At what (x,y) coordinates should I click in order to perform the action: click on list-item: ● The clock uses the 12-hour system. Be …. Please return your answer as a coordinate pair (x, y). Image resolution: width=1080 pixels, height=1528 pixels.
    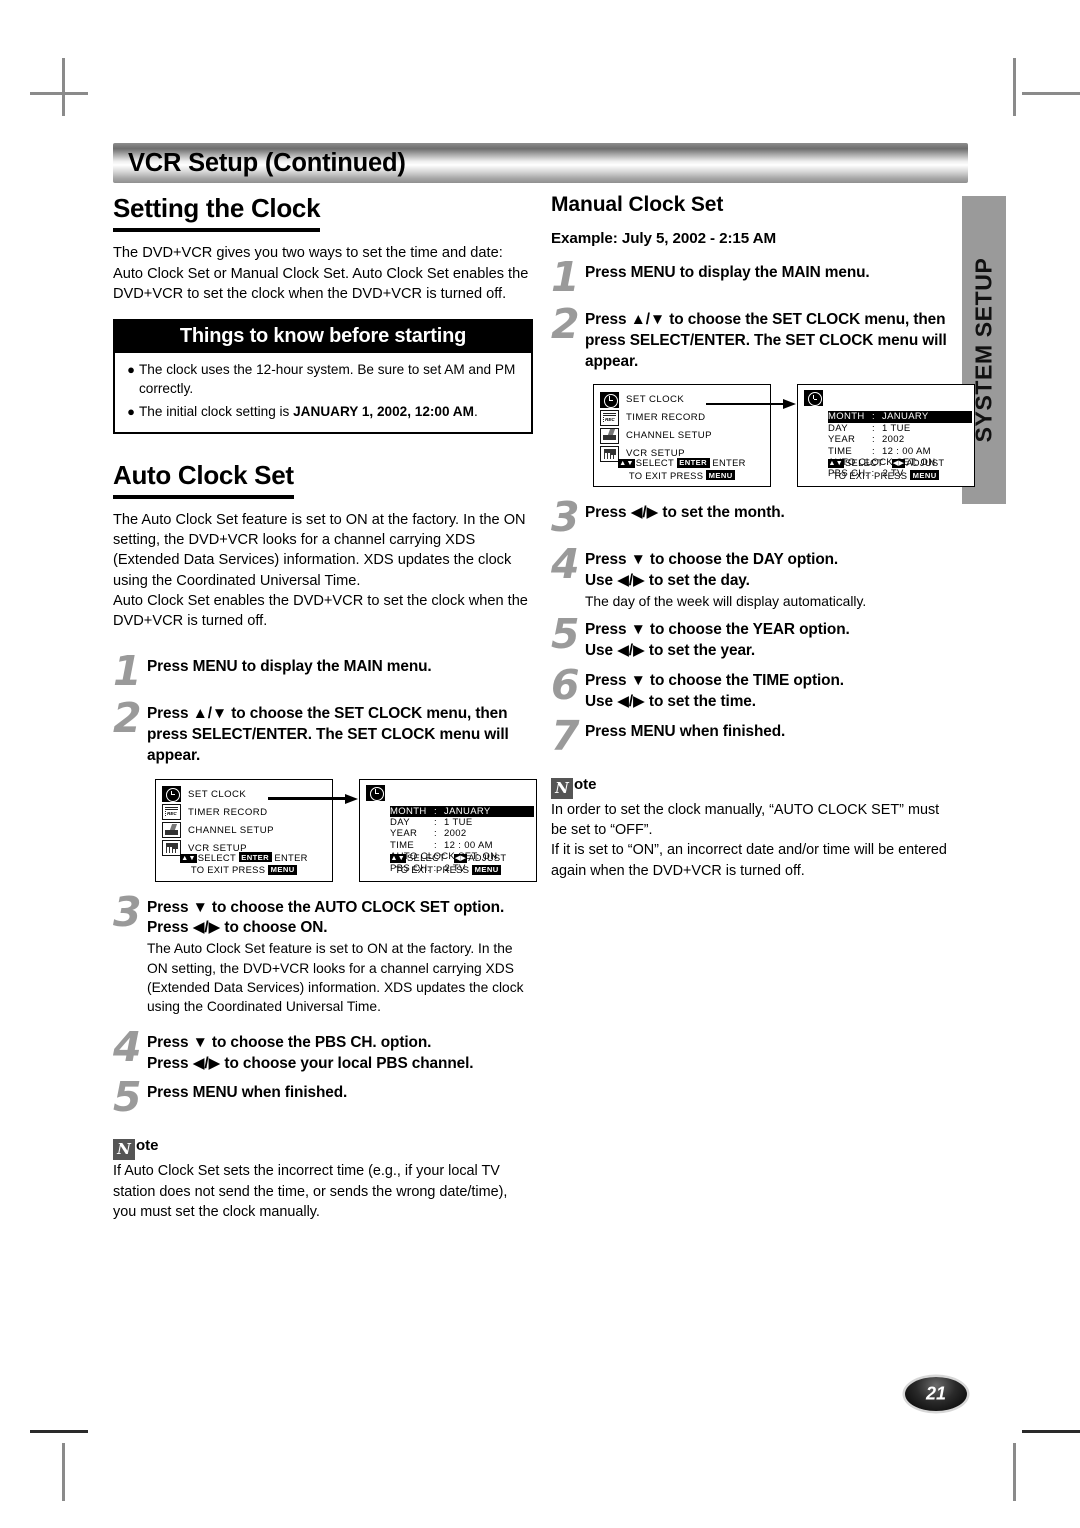
    Looking at the image, I should click on (322, 379).